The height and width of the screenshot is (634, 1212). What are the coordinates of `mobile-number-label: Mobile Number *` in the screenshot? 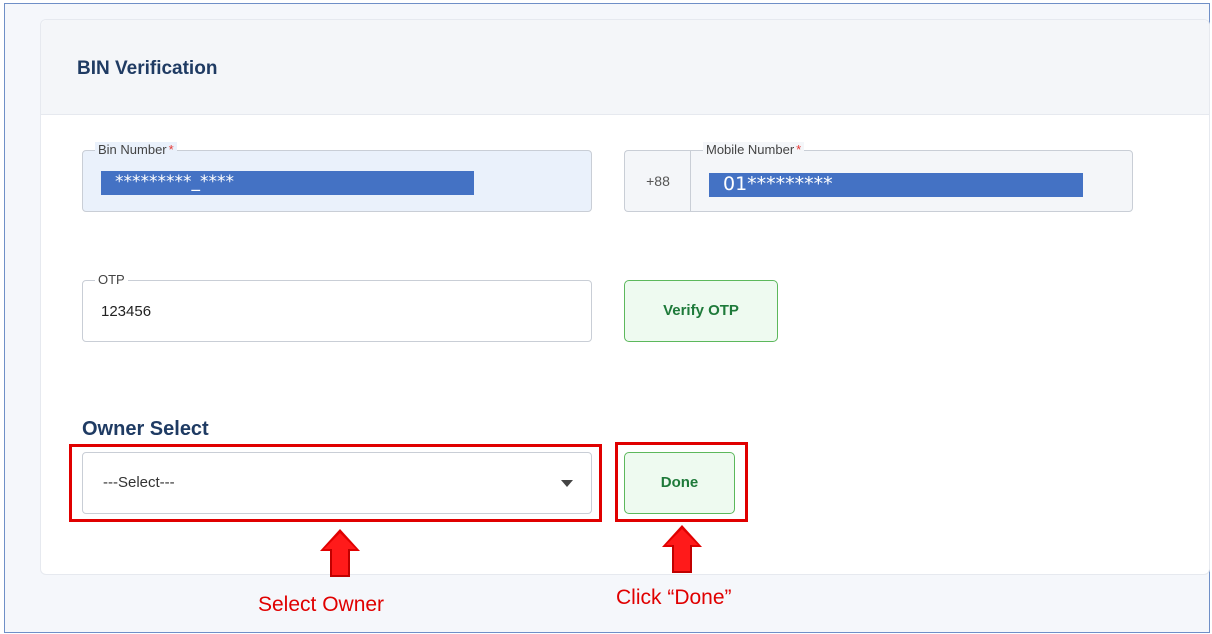 It's located at (754, 150).